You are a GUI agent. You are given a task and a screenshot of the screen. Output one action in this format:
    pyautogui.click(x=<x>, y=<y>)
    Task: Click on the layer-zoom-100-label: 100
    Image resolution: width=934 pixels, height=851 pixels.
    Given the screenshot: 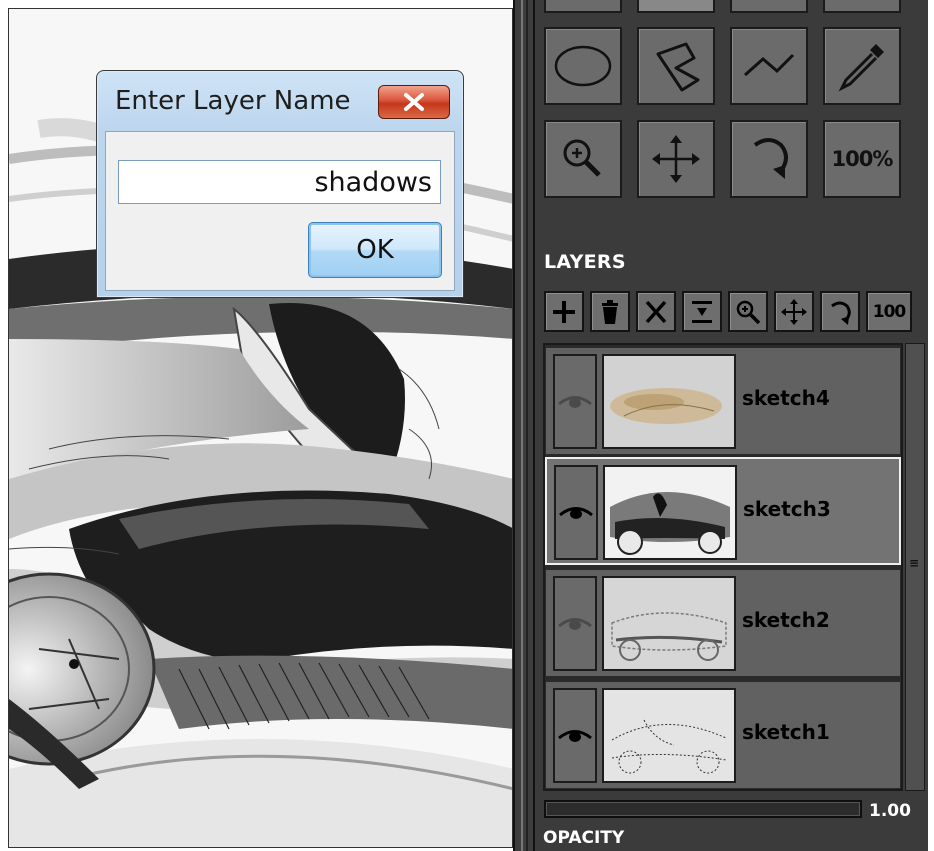 What is the action you would take?
    pyautogui.click(x=889, y=311)
    